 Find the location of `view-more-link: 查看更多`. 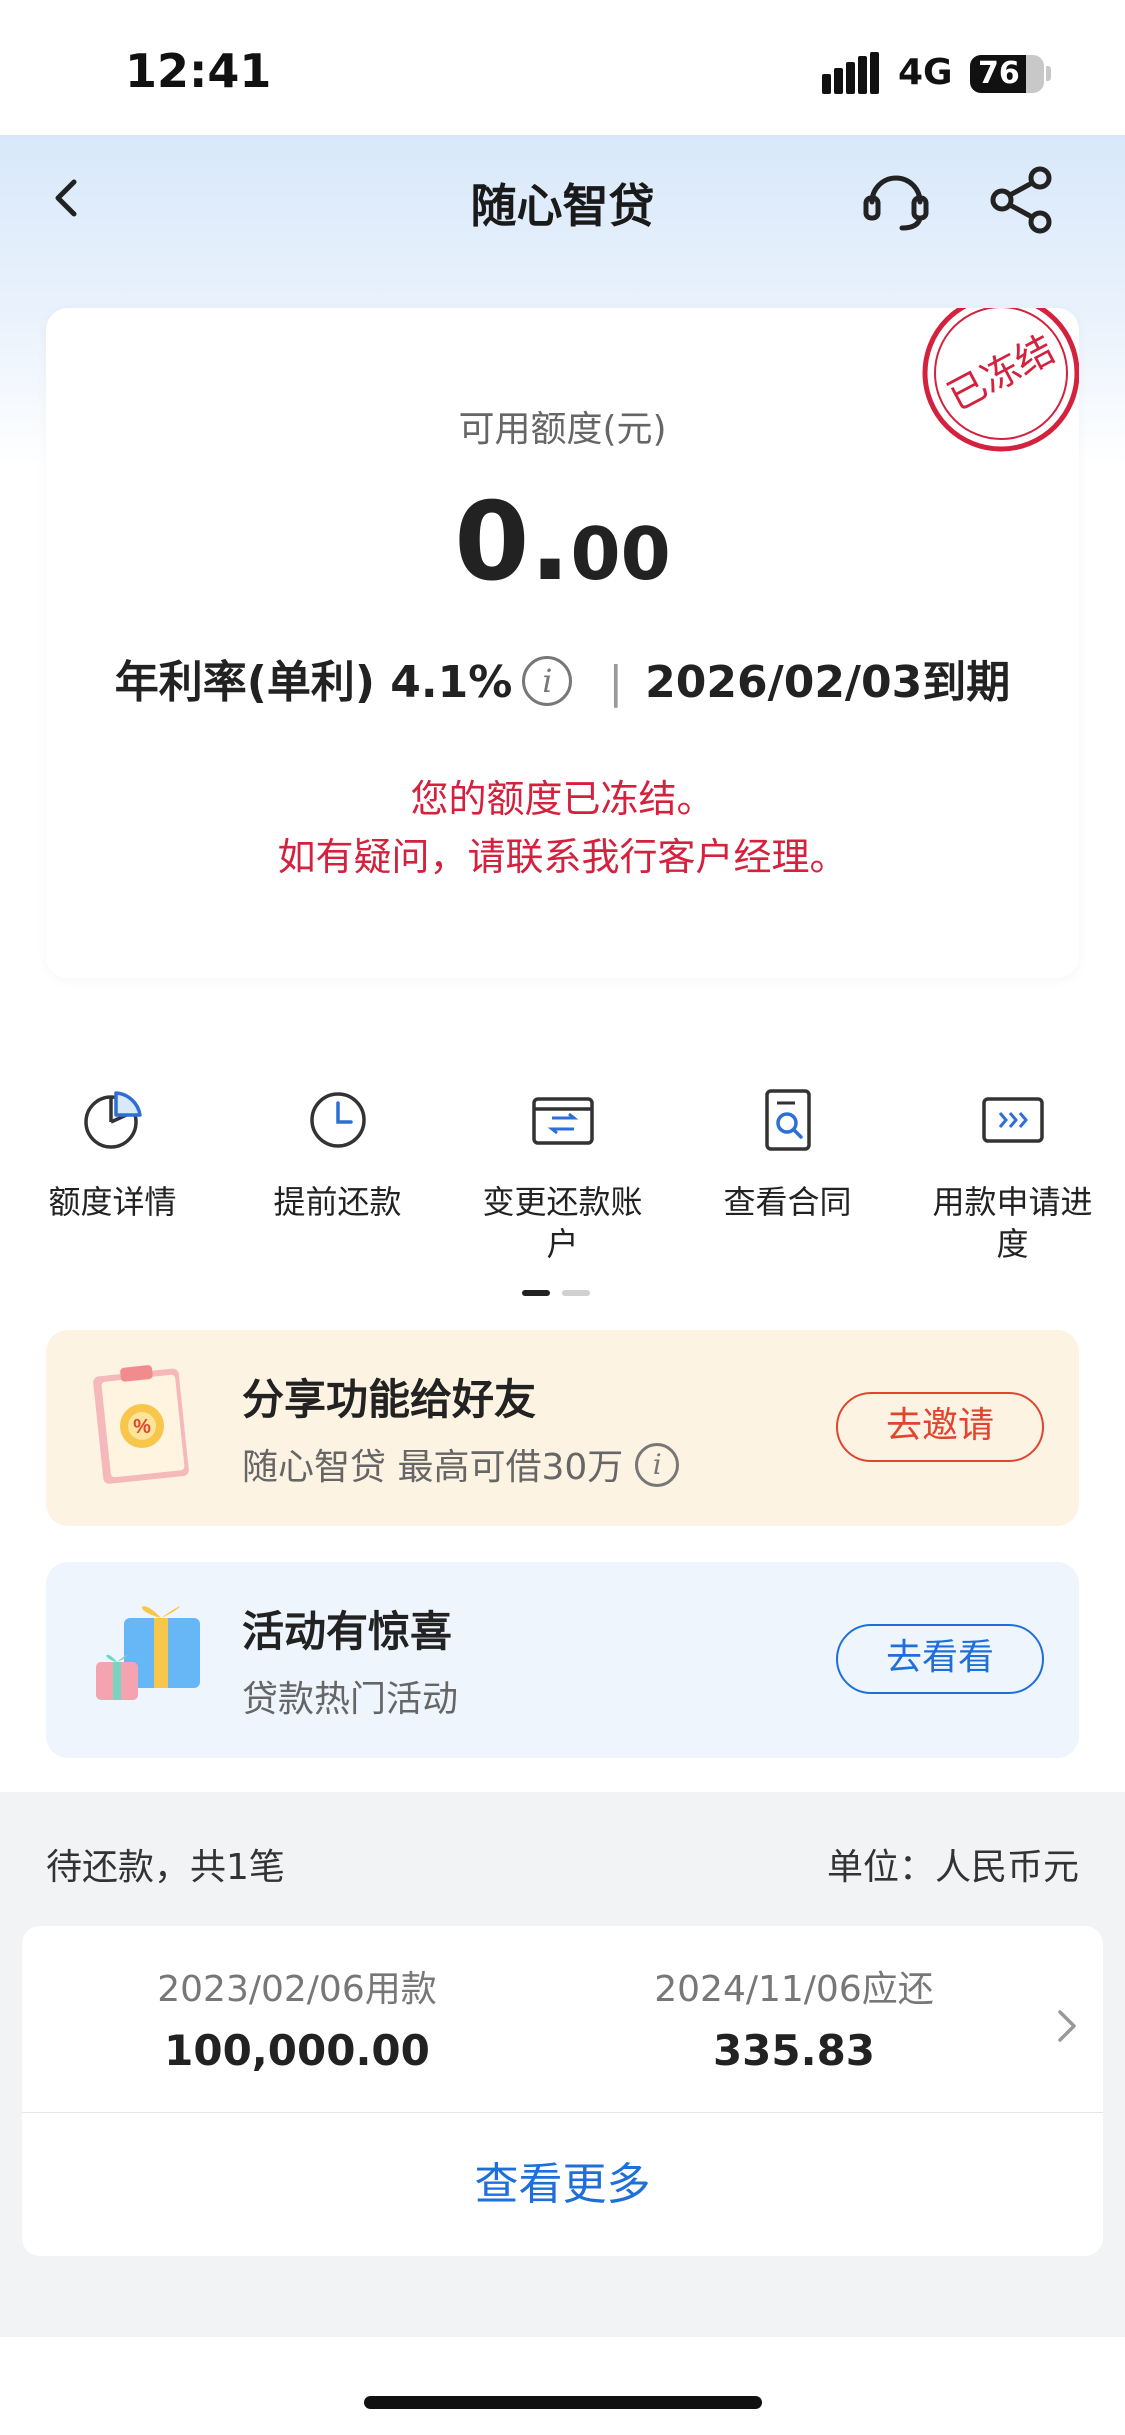

view-more-link: 查看更多 is located at coordinates (562, 2180).